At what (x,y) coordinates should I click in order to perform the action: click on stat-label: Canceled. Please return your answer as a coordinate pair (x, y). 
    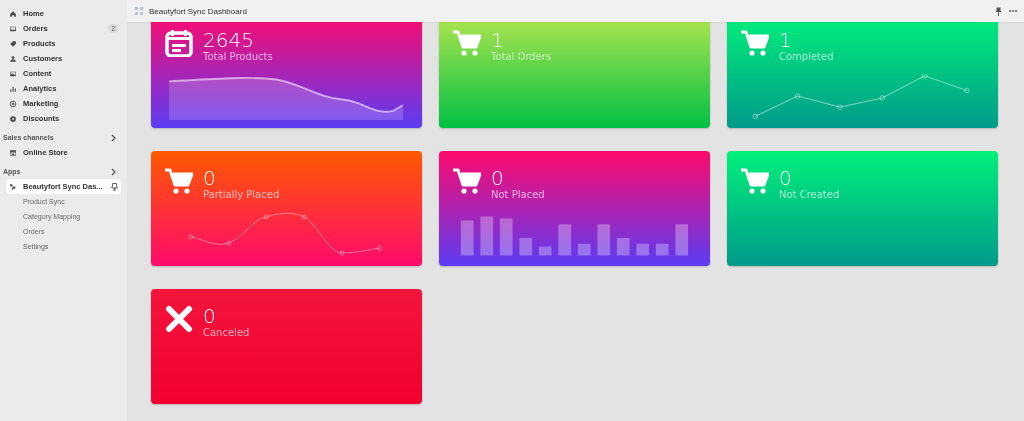
    Looking at the image, I should click on (226, 332).